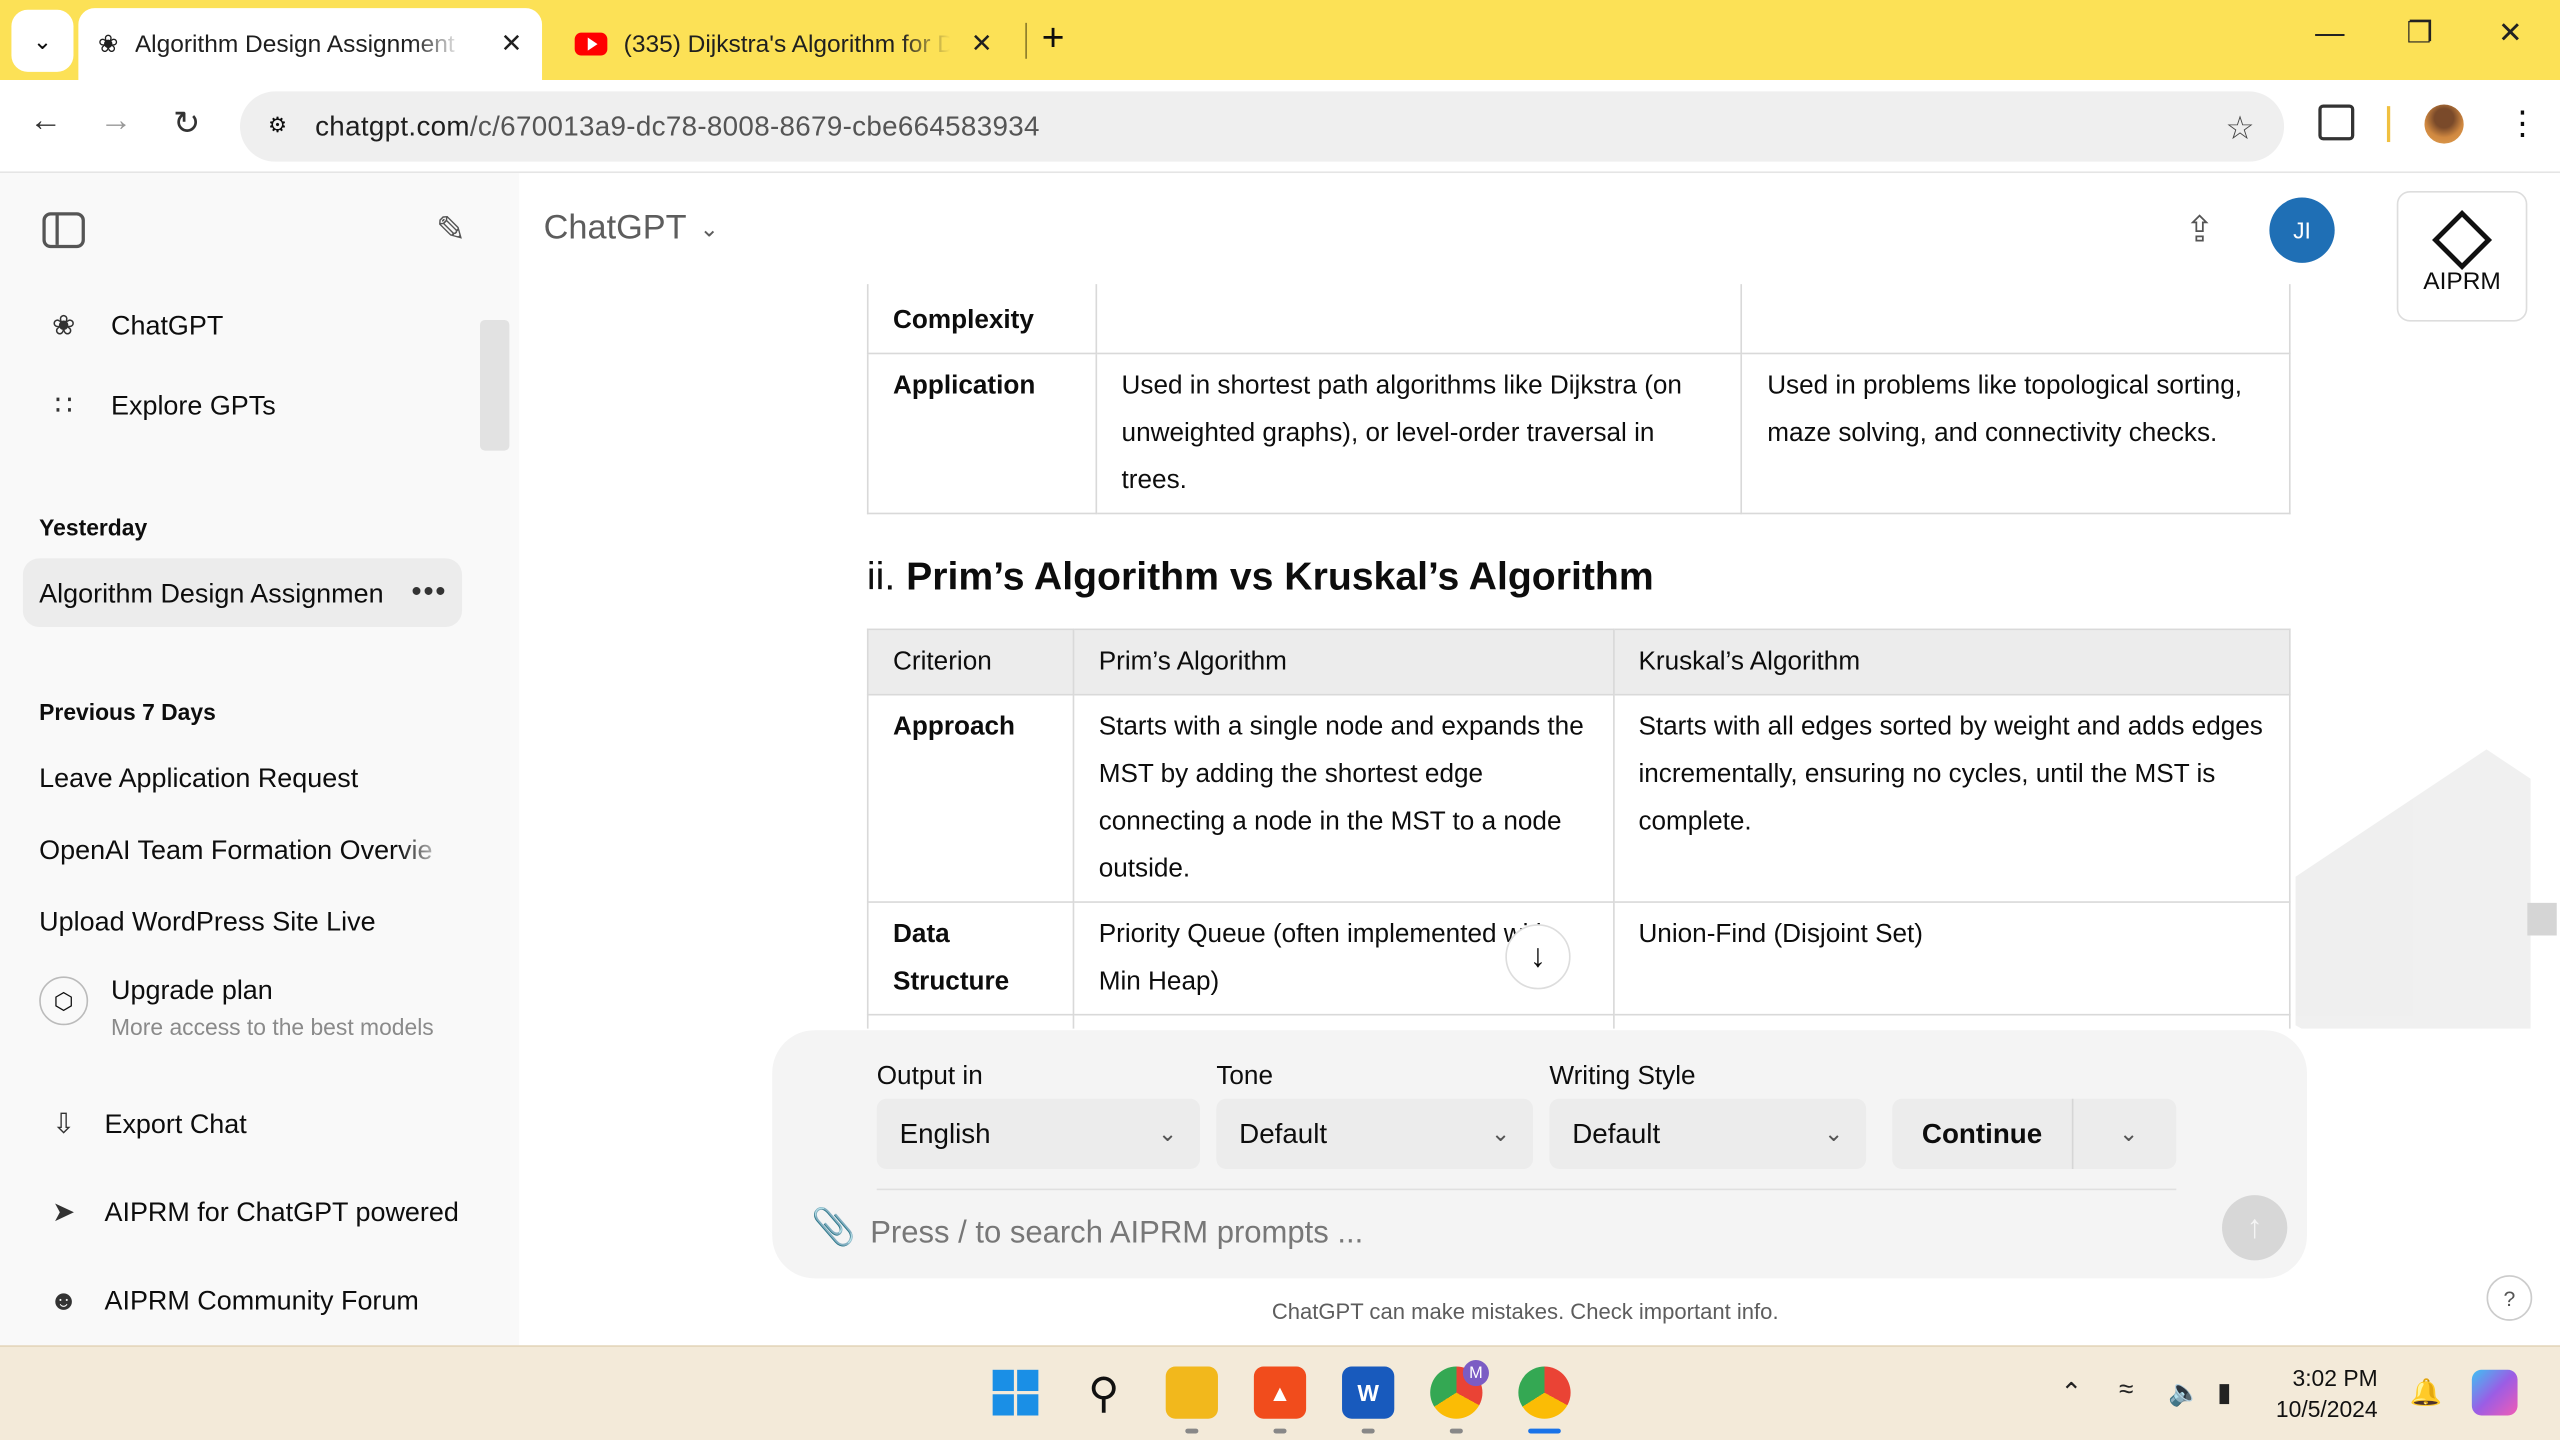 The height and width of the screenshot is (1440, 2560). What do you see at coordinates (1368, 1392) in the screenshot?
I see `word-icon: W` at bounding box center [1368, 1392].